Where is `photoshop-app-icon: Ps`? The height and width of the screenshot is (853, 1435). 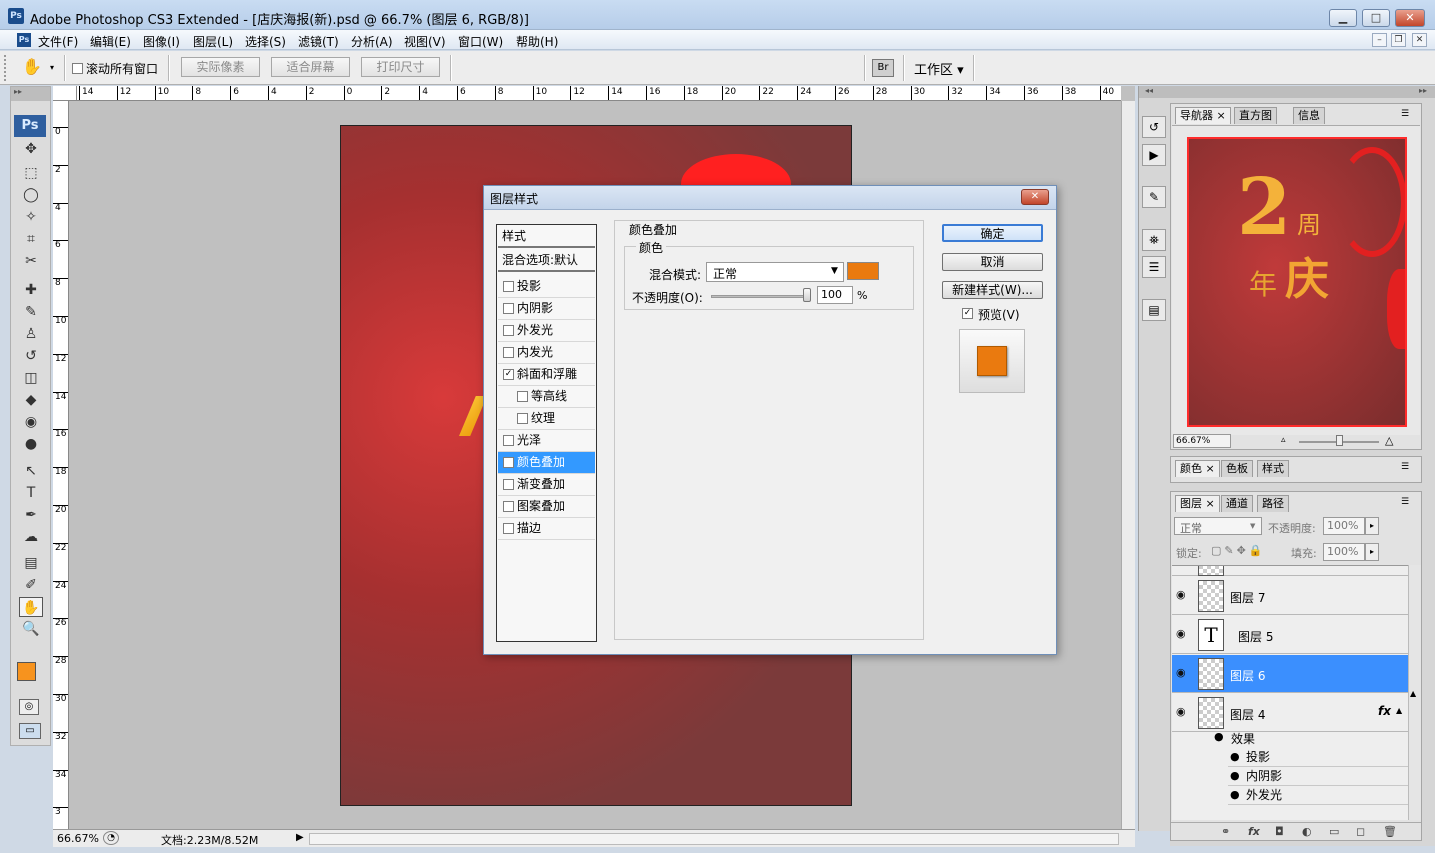
photoshop-app-icon: Ps is located at coordinates (16, 16).